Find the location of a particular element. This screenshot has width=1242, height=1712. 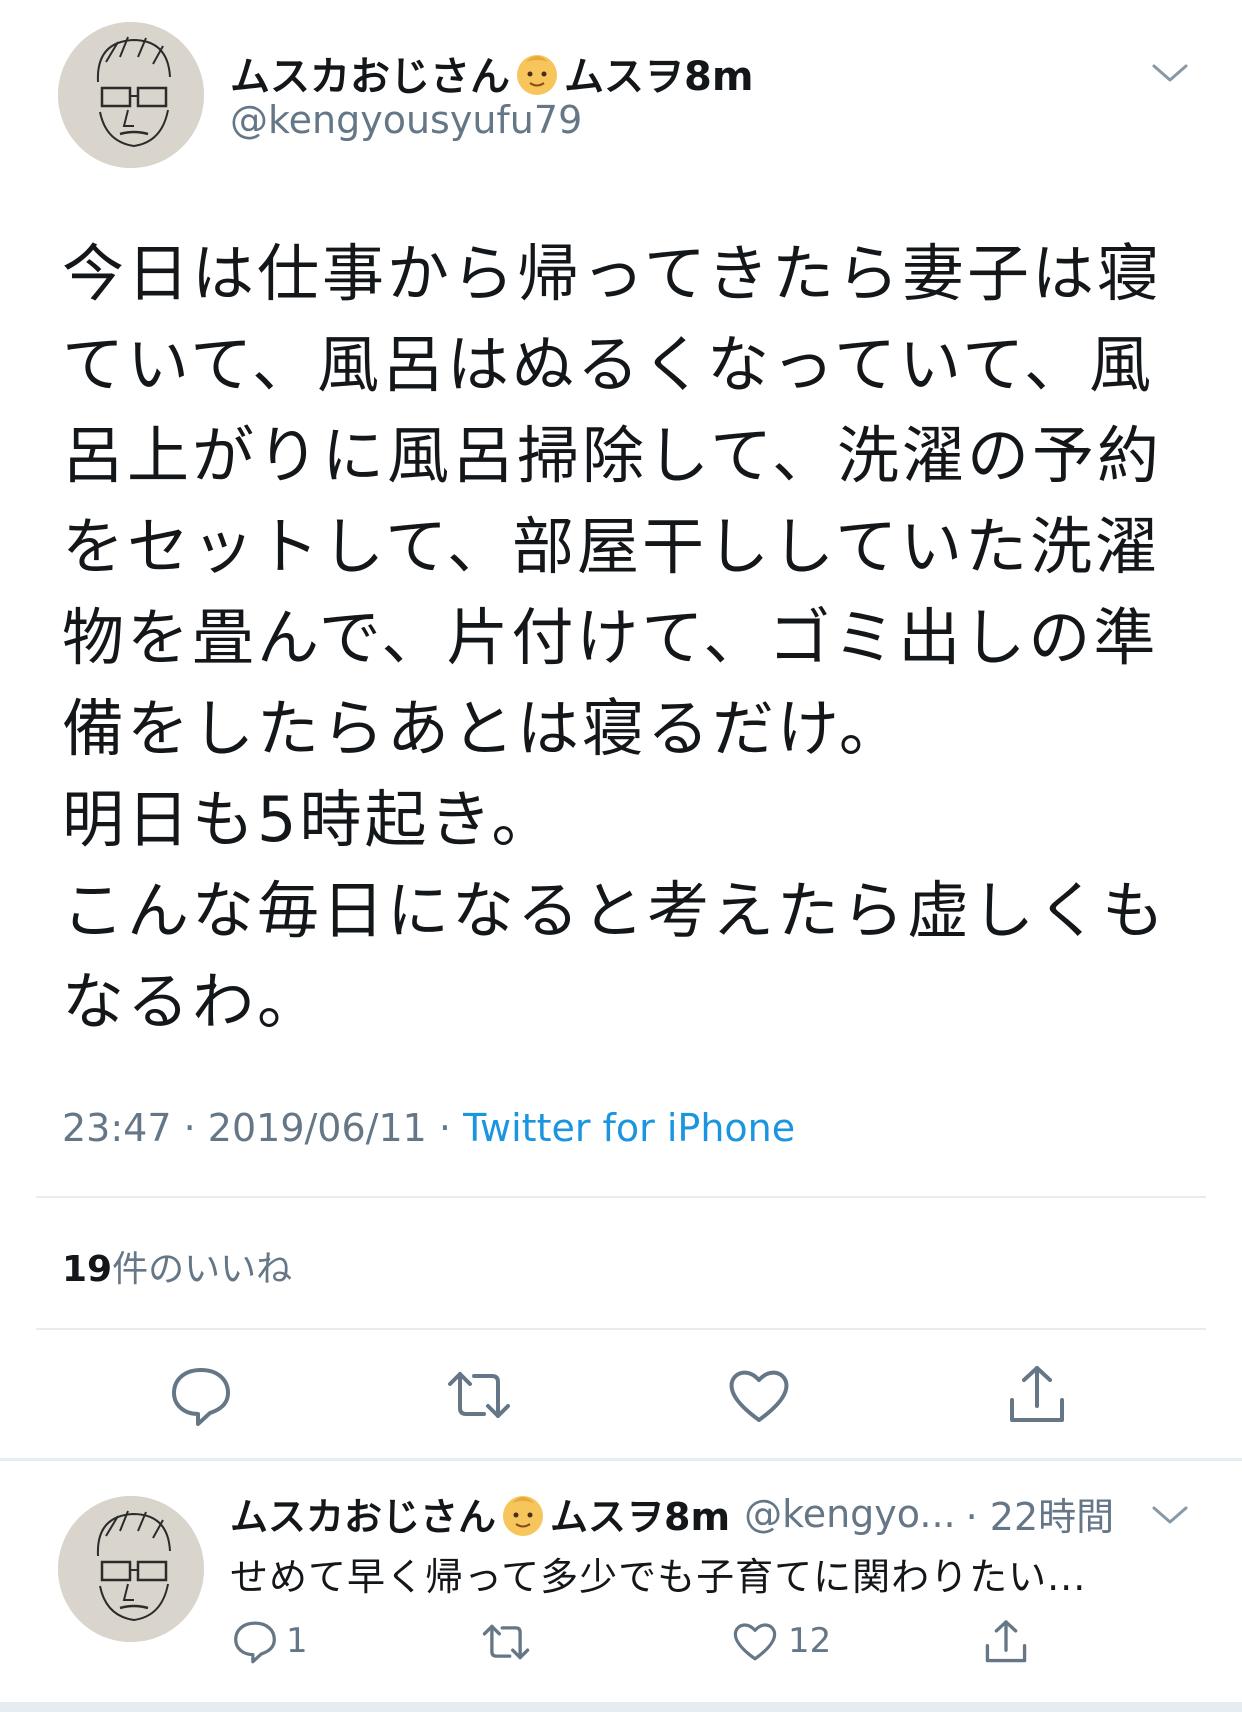

reply-time: · 22時間 is located at coordinates (1040, 1517).